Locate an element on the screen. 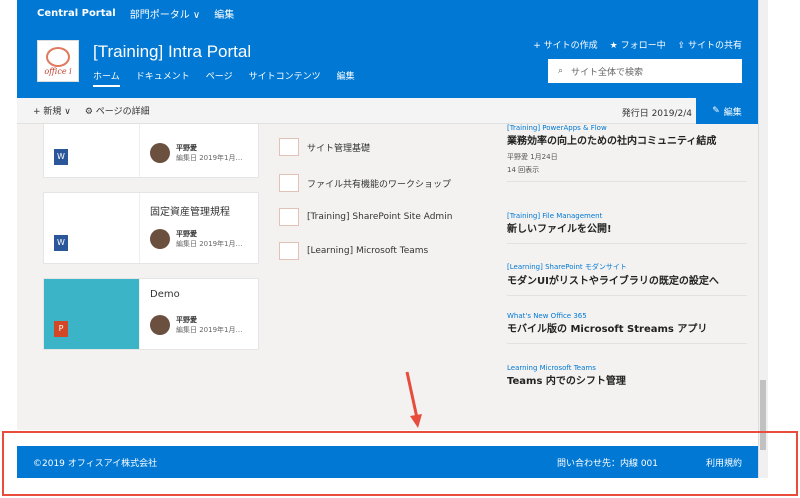  news-headline: モダンUIがリストやライブラリの既定の設定へ is located at coordinates (627, 282).